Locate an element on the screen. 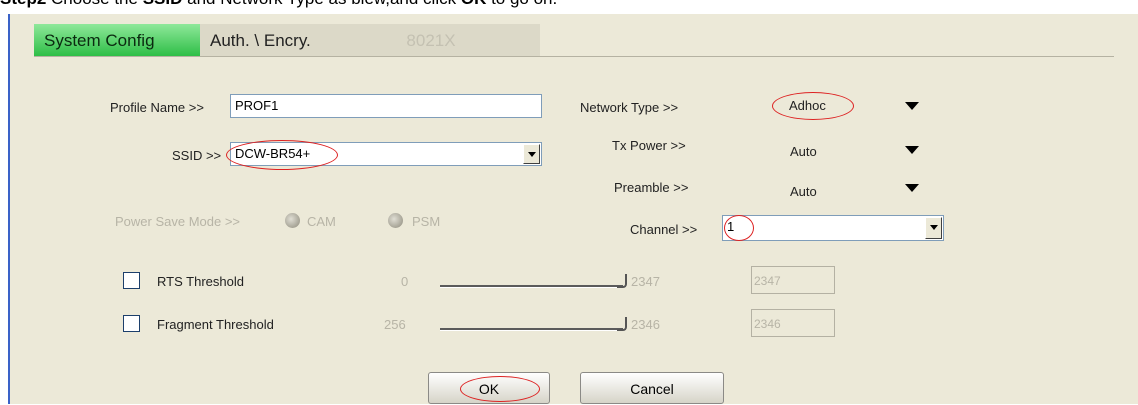 Image resolution: width=1138 pixels, height=405 pixels. caption-ok: OK is located at coordinates (474, 4).